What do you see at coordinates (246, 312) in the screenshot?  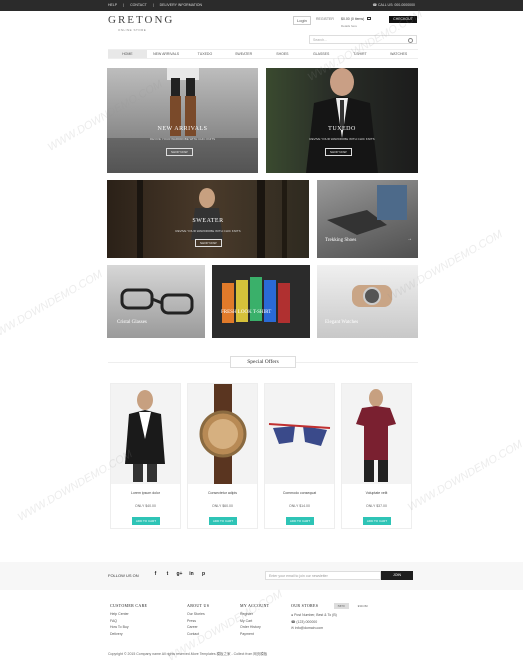 I see `banner-caption: FRESH LOOK T-SHIRT` at bounding box center [246, 312].